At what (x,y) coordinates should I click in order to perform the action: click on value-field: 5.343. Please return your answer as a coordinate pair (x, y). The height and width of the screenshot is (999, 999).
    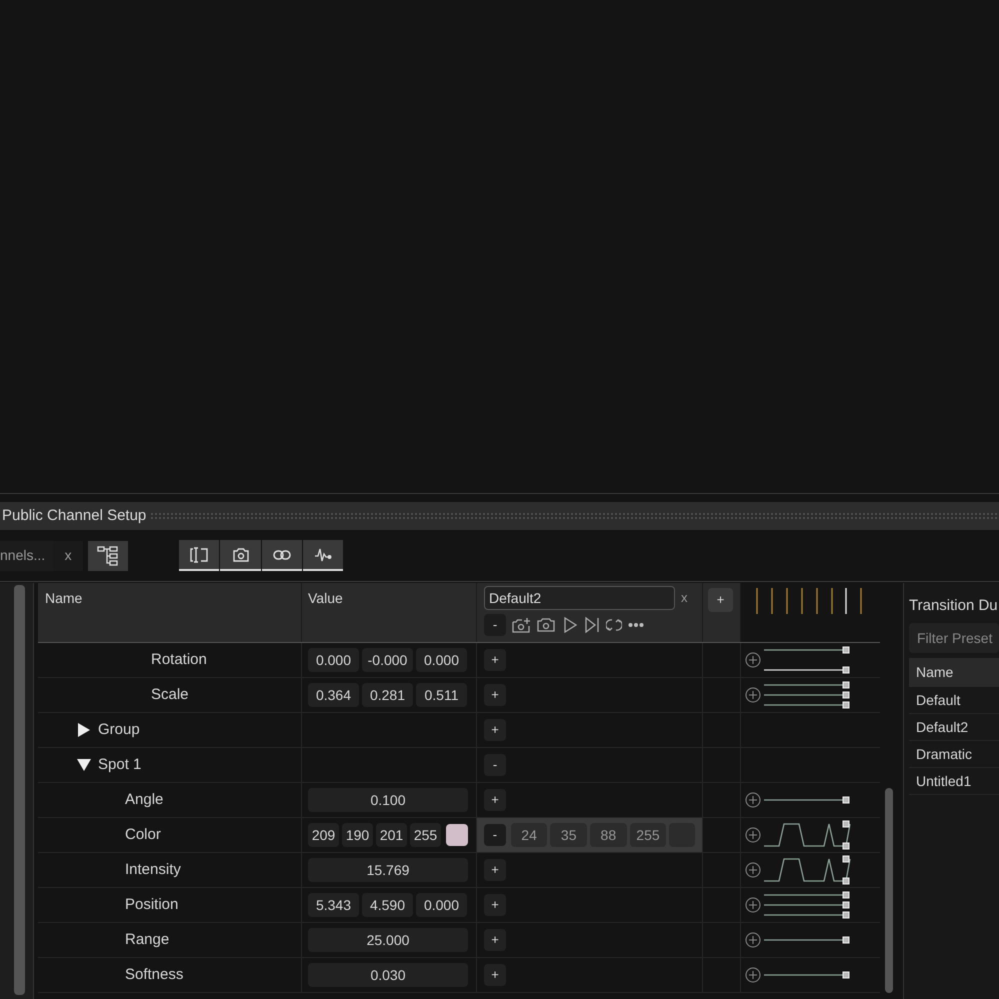
    Looking at the image, I should click on (333, 905).